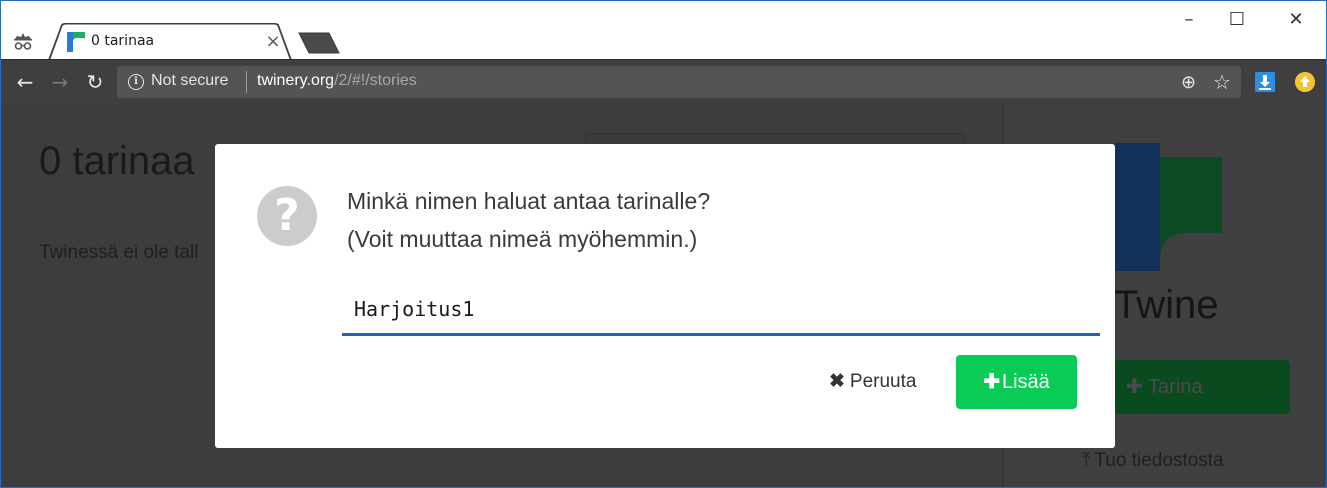 The width and height of the screenshot is (1327, 488). I want to click on info-icon: i, so click(136, 82).